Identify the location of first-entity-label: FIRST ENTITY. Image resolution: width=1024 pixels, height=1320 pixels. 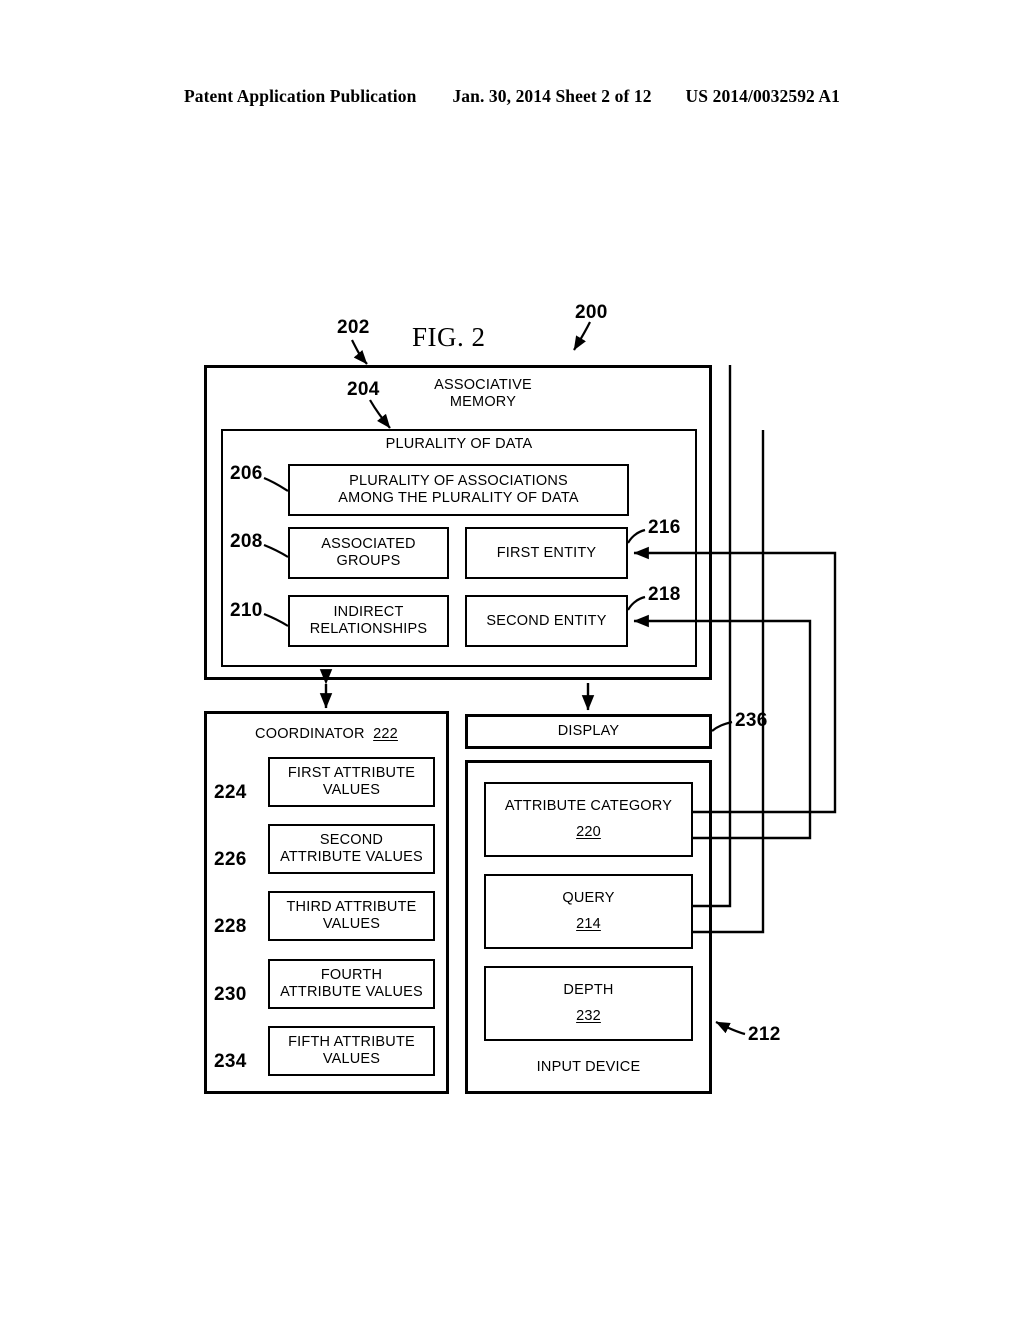
(546, 552).